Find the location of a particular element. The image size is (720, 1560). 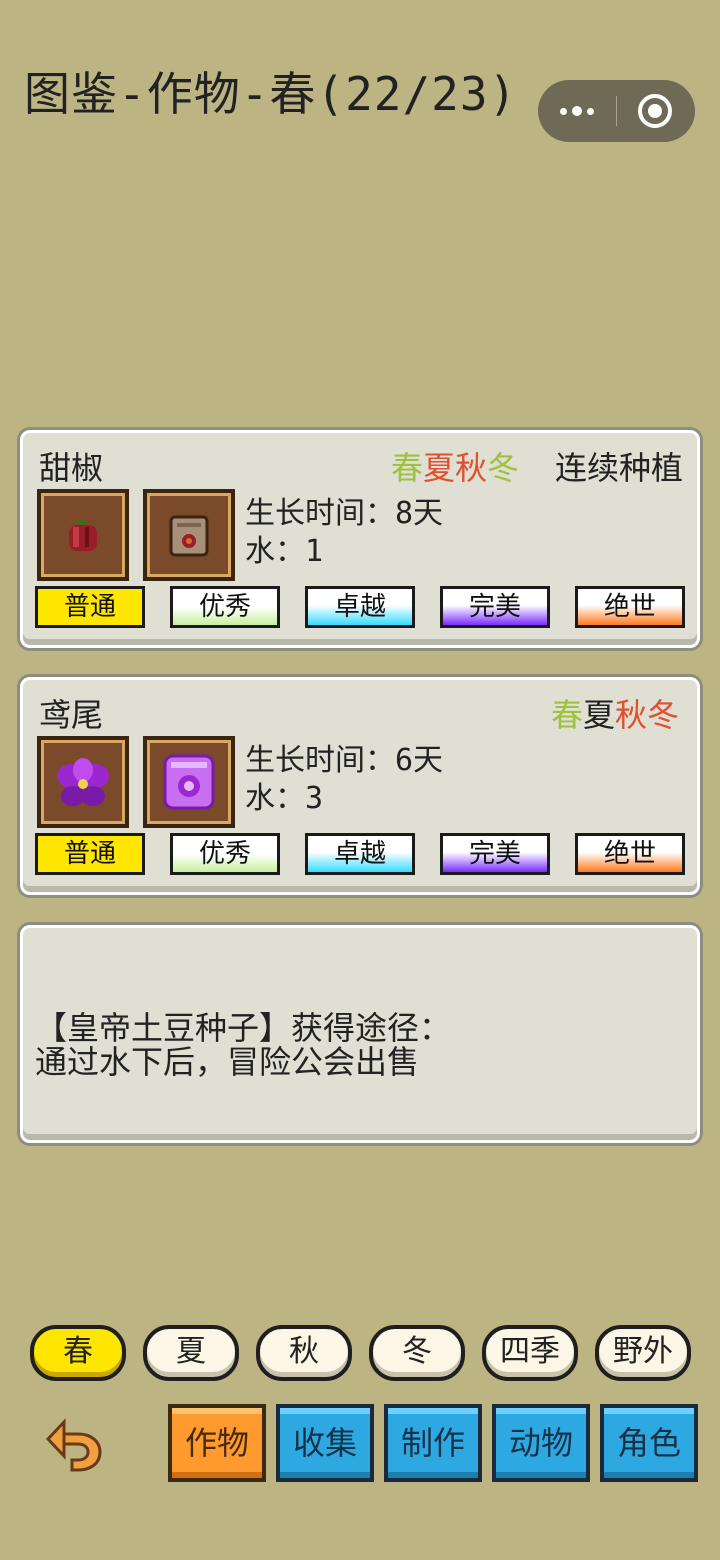

seed-bag-icon is located at coordinates (189, 536).